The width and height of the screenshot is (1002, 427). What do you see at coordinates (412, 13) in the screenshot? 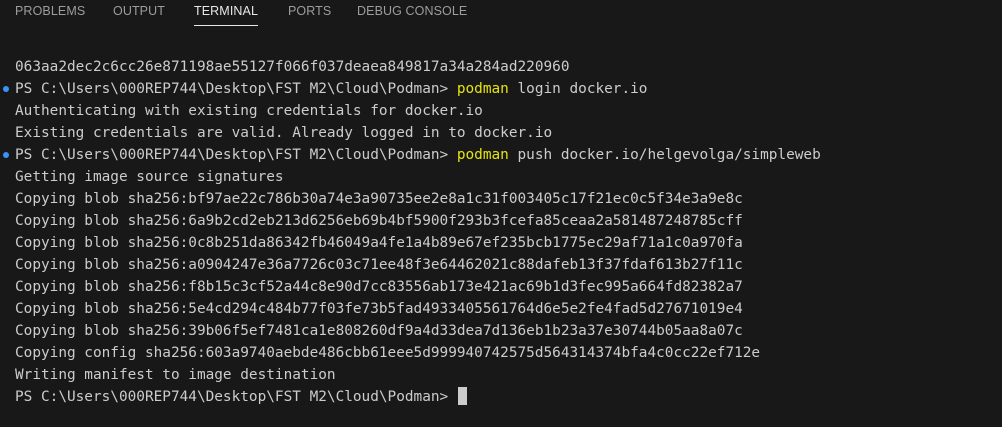
I see `tab-debug-console: DEBUG CONSOLE` at bounding box center [412, 13].